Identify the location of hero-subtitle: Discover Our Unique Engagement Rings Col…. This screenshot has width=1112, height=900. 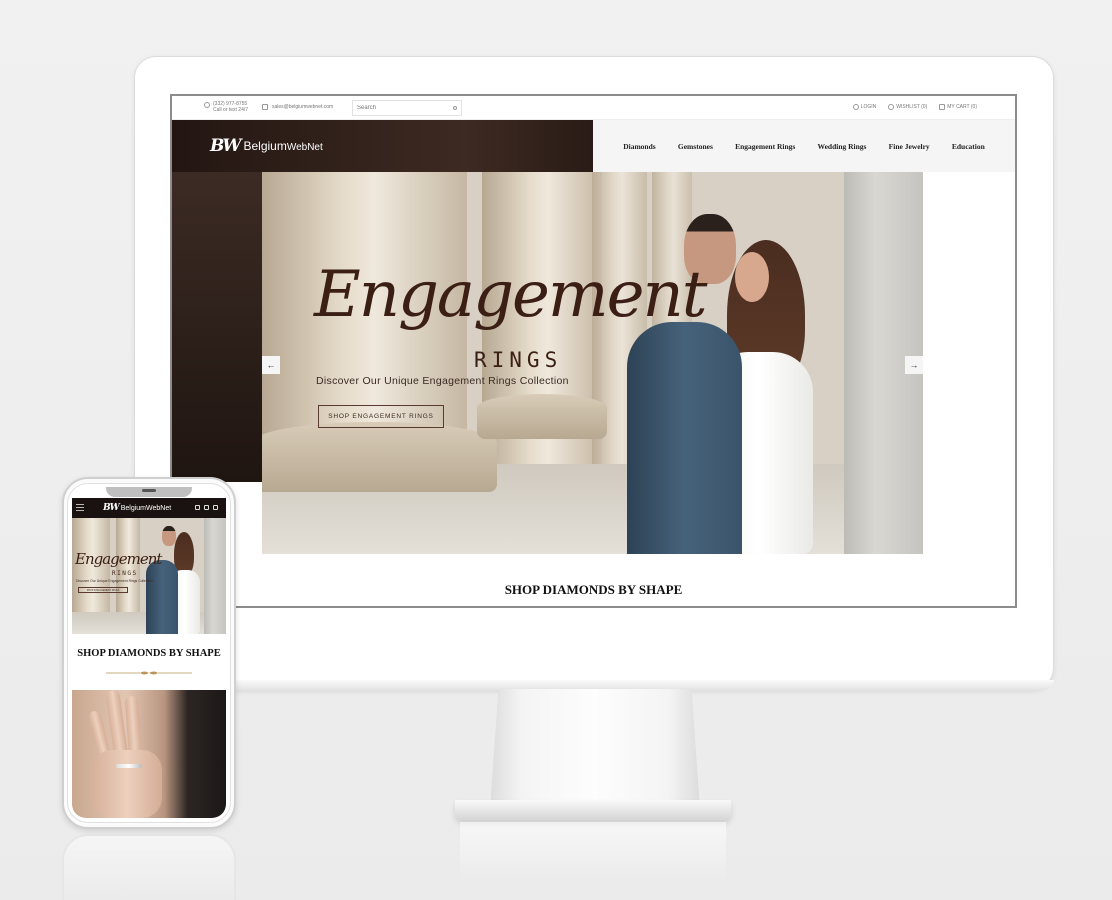
(442, 381).